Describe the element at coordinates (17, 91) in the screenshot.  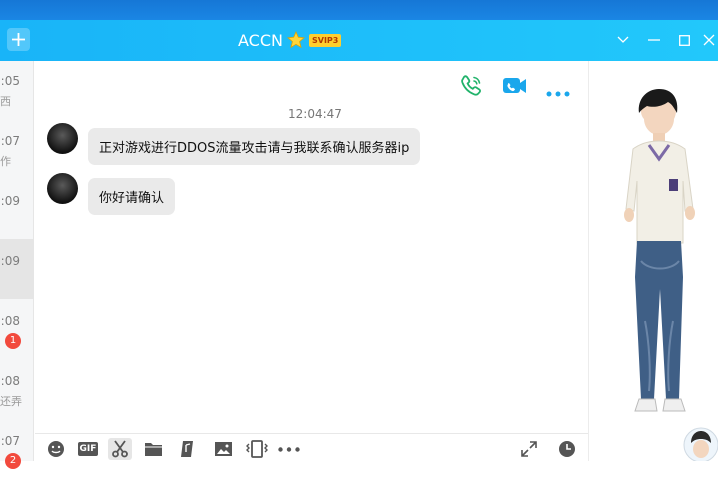
I see `conversation-item: 2:05 西` at that location.